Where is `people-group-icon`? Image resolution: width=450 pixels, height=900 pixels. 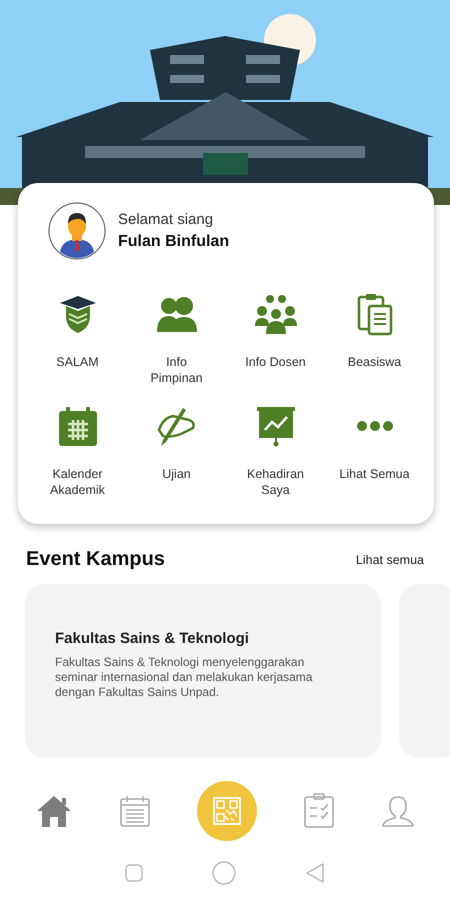 people-group-icon is located at coordinates (276, 314).